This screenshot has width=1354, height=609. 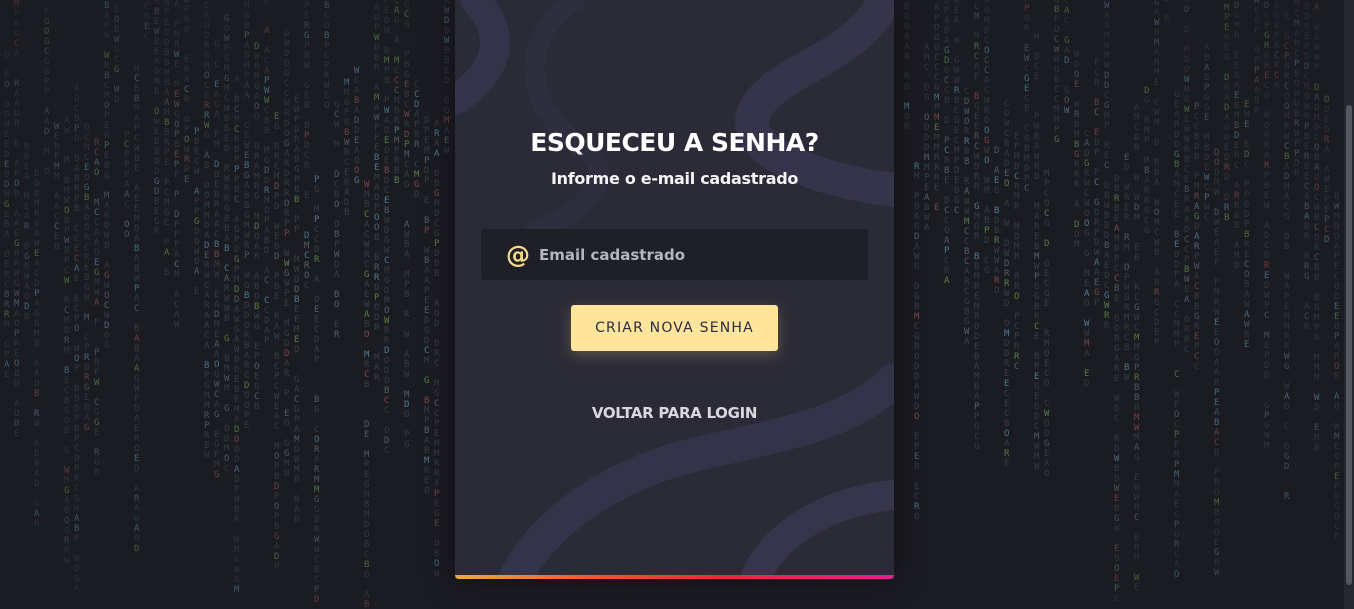 I want to click on back-to-login-link: VOLTAR PARA LOGIN, so click(x=674, y=413).